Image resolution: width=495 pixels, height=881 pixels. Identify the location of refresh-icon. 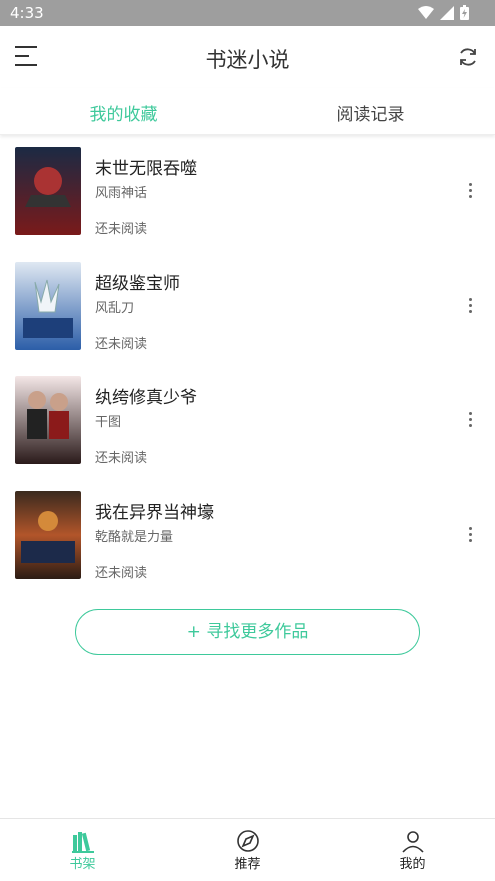
(468, 57).